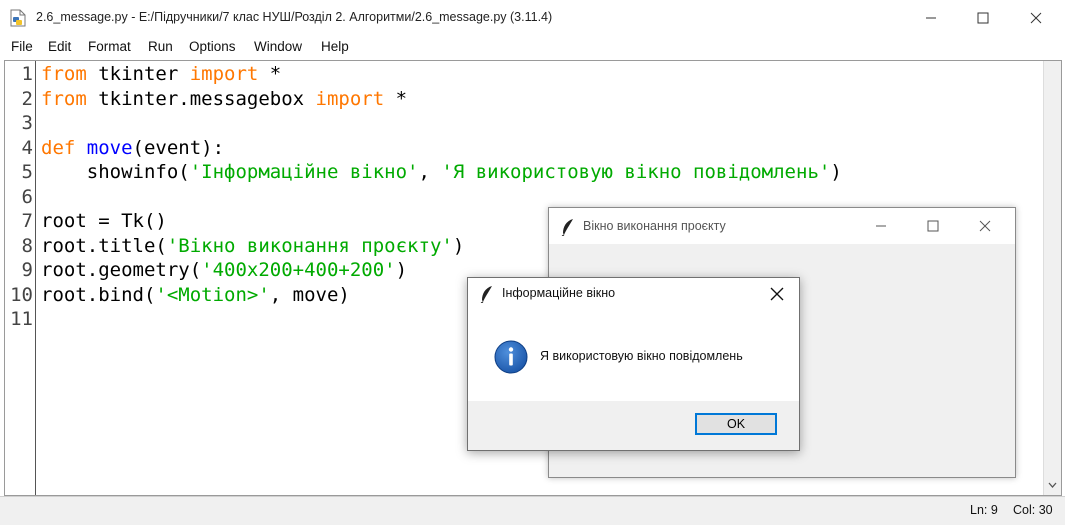 The width and height of the screenshot is (1065, 525). I want to click on python-file-icon, so click(18, 18).